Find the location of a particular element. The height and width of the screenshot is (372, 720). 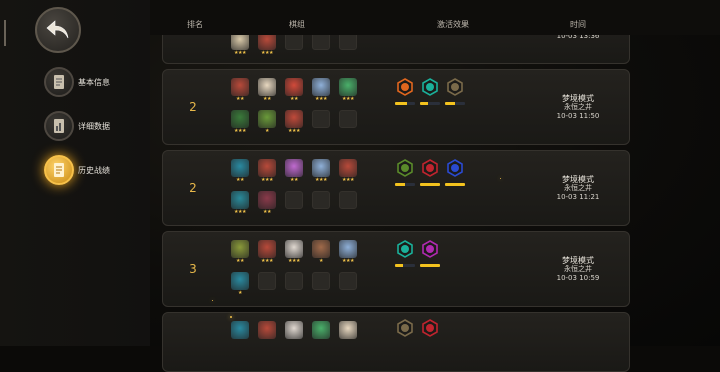

match-info: 梦境模式 永恒之井 10-03 11:50 is located at coordinates (578, 107).